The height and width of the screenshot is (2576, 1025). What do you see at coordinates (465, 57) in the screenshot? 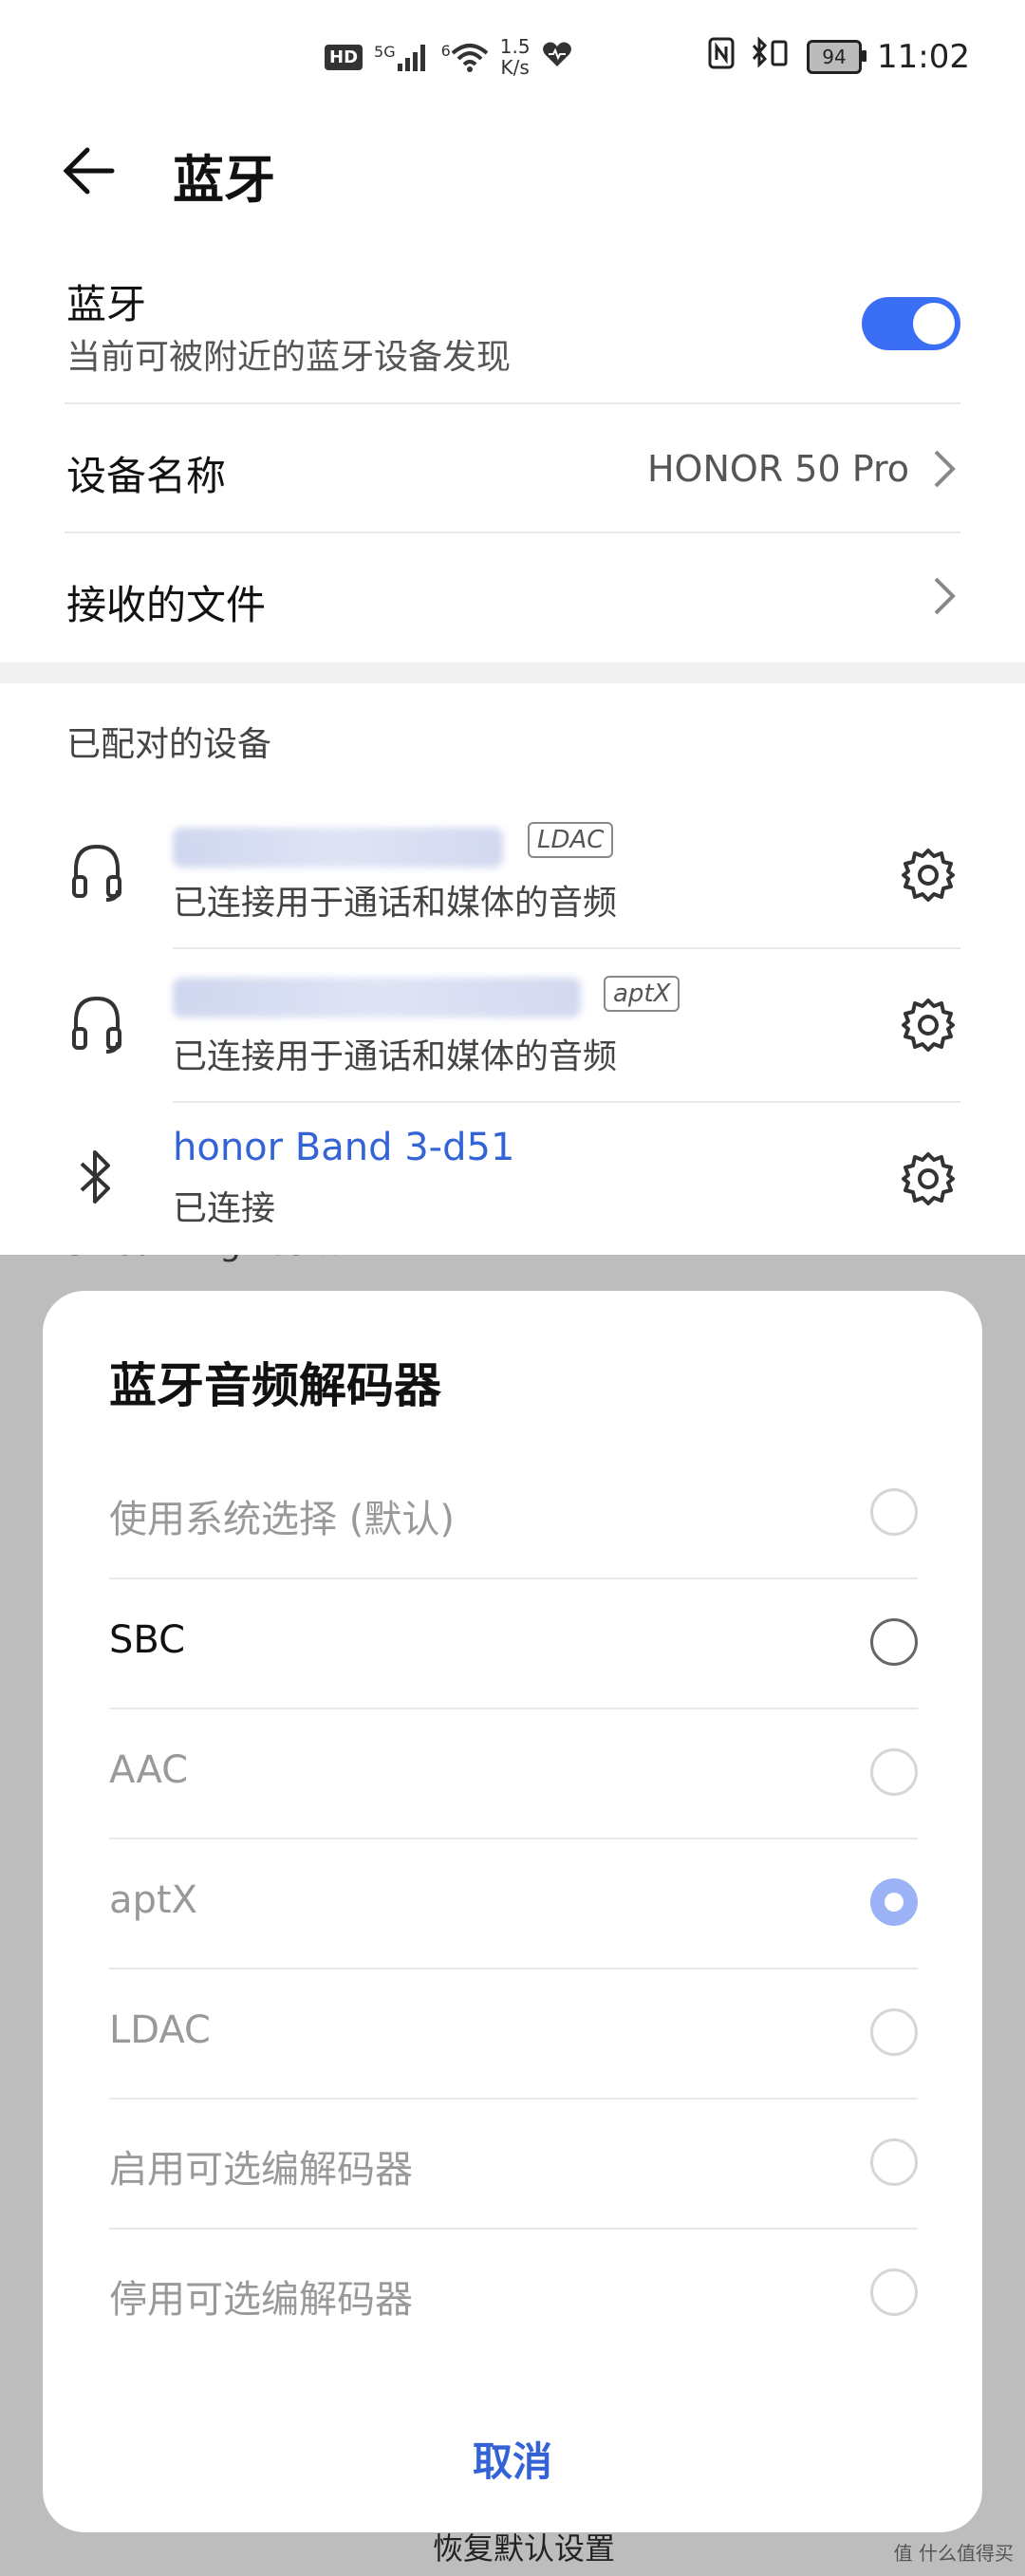
I see `wifi-icon: 6` at bounding box center [465, 57].